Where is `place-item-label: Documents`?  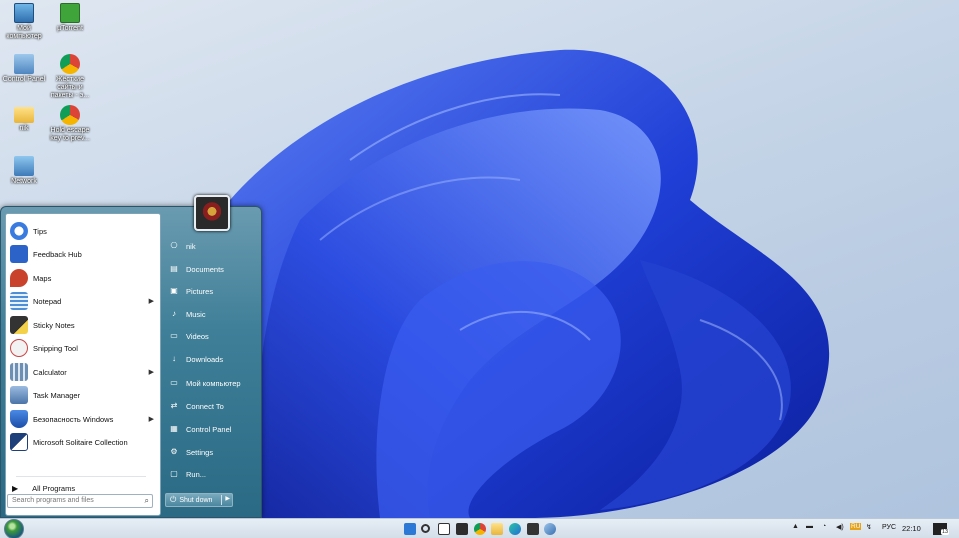
place-item-label: Documents is located at coordinates (205, 269).